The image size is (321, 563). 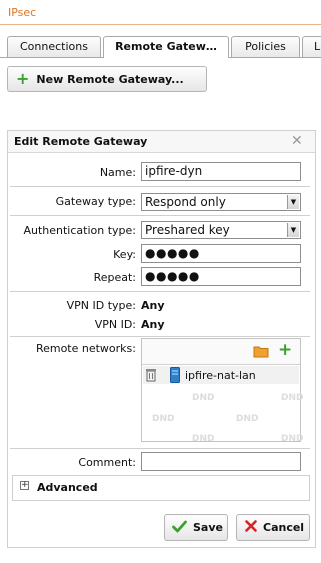 I want to click on comment-label: Comment:, so click(x=107, y=462).